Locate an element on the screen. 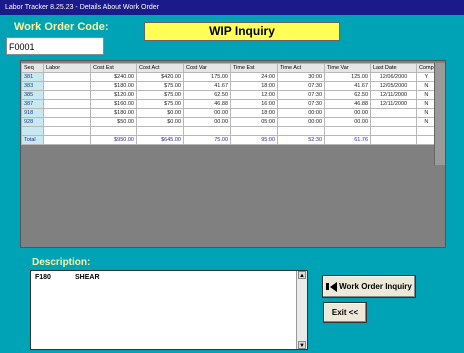 This screenshot has height=353, width=464. table-row: 918 $180.00 $0.00 00.00 18:00 00:00 00.00 N is located at coordinates (229, 113).